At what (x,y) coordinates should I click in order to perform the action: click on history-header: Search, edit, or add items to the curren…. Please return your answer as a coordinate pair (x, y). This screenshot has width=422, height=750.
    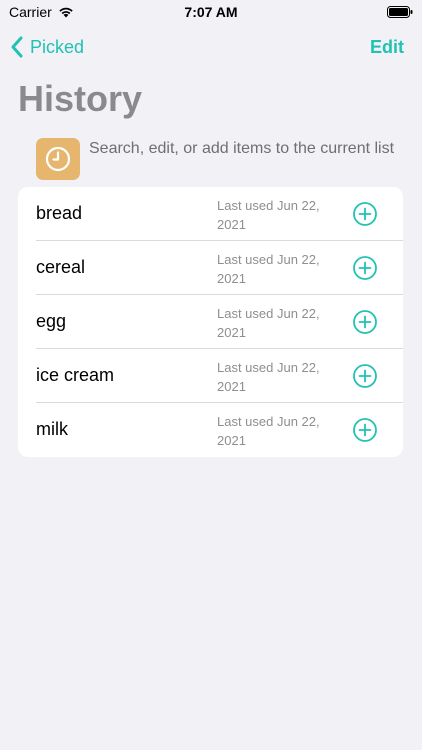
    Looking at the image, I should click on (221, 160).